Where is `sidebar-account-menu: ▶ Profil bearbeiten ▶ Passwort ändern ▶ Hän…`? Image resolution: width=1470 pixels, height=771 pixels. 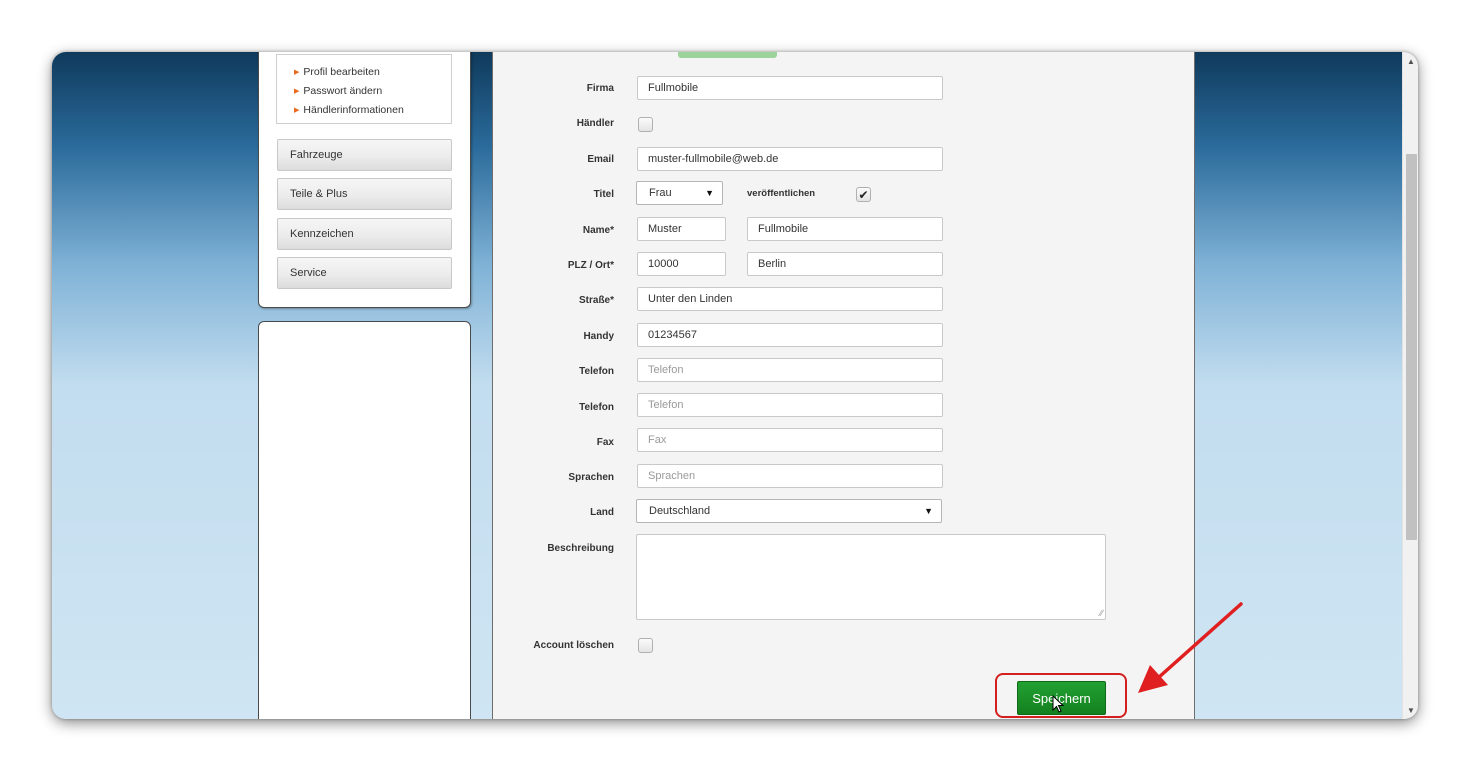
sidebar-account-menu: ▶ Profil bearbeiten ▶ Passwort ändern ▶ Hän… is located at coordinates (364, 180).